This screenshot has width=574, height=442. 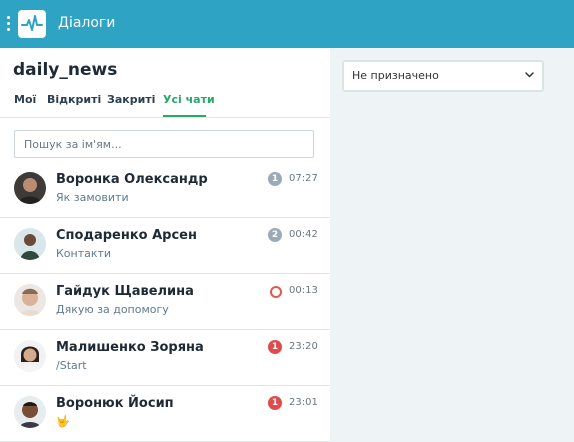 What do you see at coordinates (276, 292) in the screenshot?
I see `pending-status-icon` at bounding box center [276, 292].